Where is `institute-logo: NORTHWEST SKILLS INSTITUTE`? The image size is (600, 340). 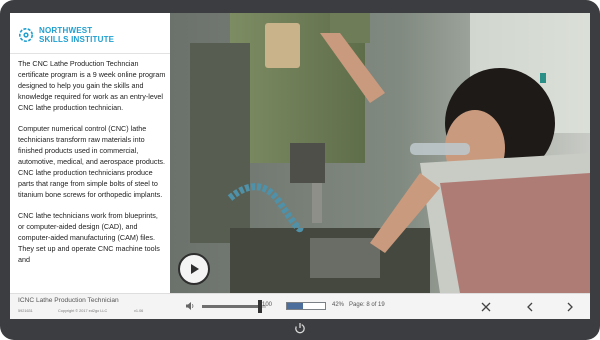
institute-logo: NORTHWEST SKILLS INSTITUTE is located at coordinates (93, 35).